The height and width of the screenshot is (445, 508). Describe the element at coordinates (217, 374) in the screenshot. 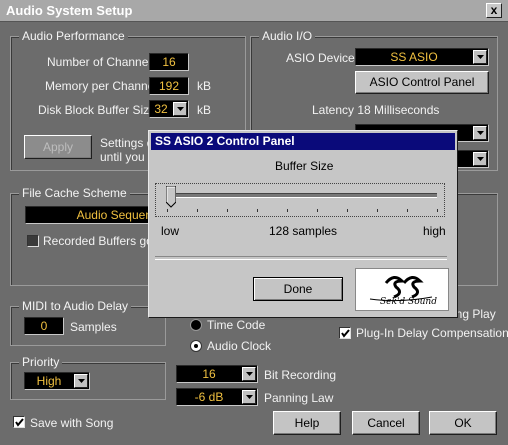

I see `bit-recording-select: 16` at that location.